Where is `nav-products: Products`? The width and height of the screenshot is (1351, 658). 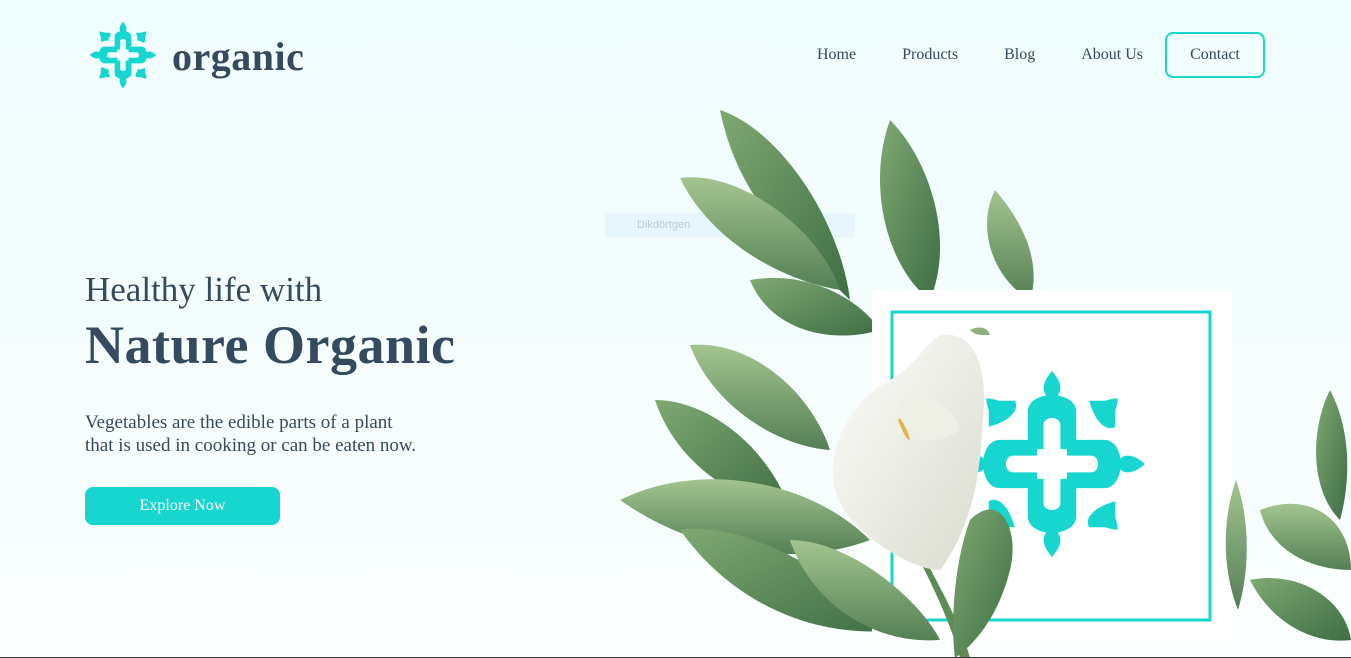 nav-products: Products is located at coordinates (930, 55).